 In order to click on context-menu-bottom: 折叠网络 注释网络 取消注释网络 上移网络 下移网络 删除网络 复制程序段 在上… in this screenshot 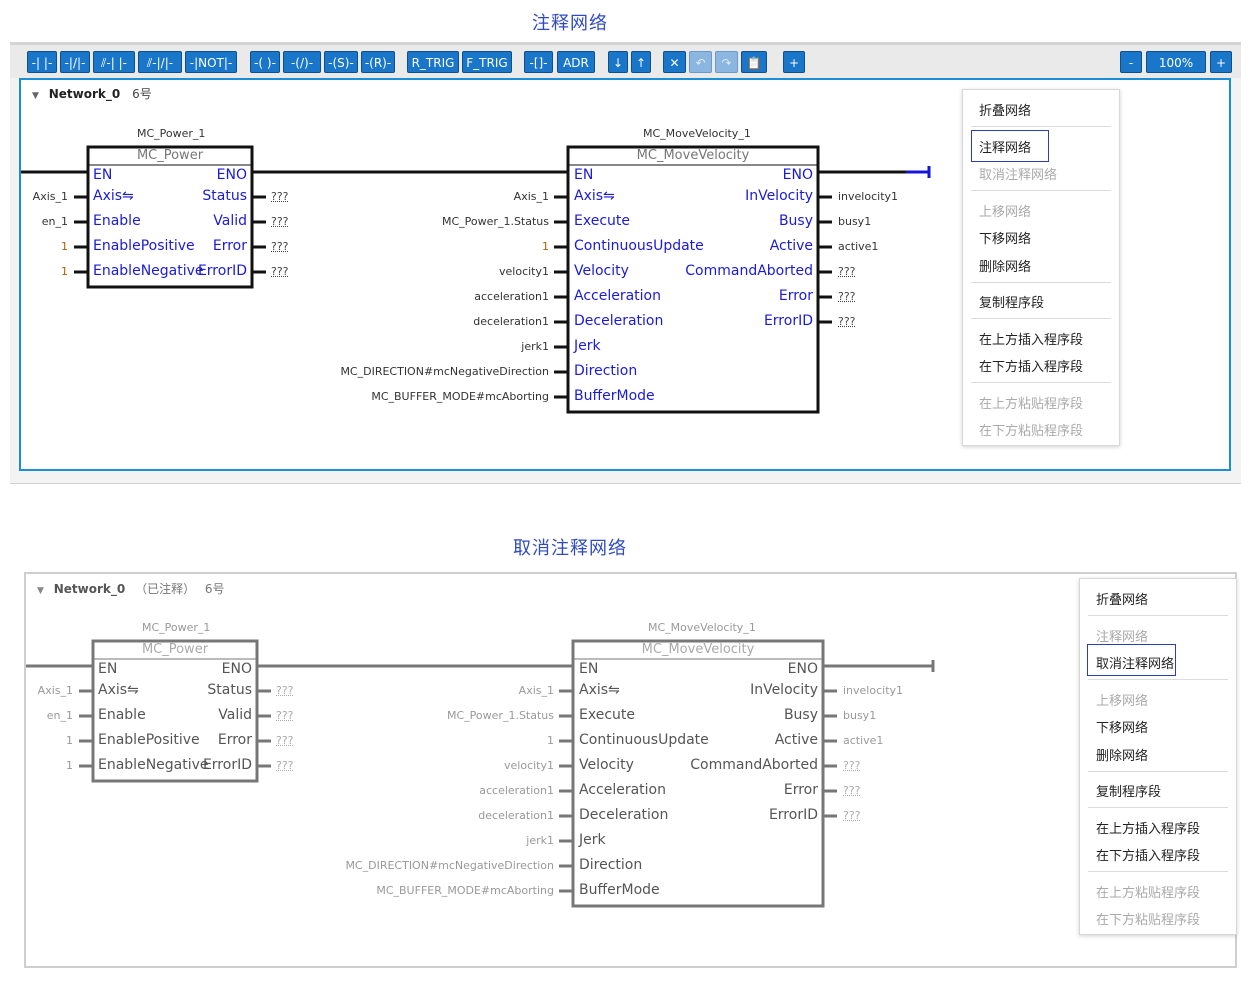, I will do `click(1158, 756)`.